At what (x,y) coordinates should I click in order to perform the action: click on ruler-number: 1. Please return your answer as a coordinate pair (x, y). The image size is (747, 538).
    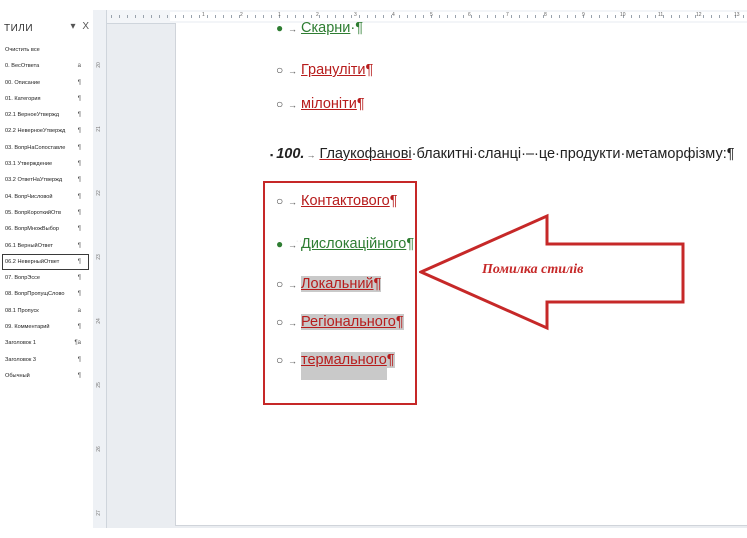
    Looking at the image, I should click on (203, 15).